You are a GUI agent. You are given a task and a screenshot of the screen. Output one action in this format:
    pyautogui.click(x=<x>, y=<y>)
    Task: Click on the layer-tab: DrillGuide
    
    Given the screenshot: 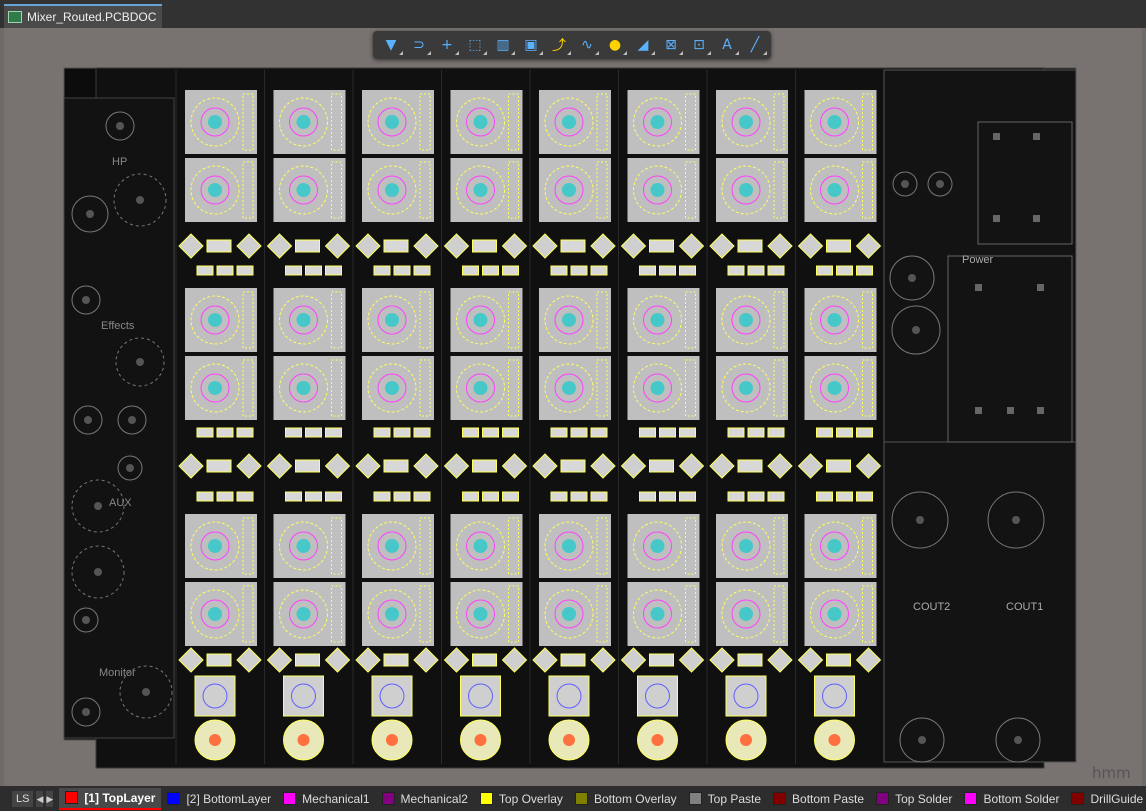 What is the action you would take?
    pyautogui.click(x=1105, y=799)
    